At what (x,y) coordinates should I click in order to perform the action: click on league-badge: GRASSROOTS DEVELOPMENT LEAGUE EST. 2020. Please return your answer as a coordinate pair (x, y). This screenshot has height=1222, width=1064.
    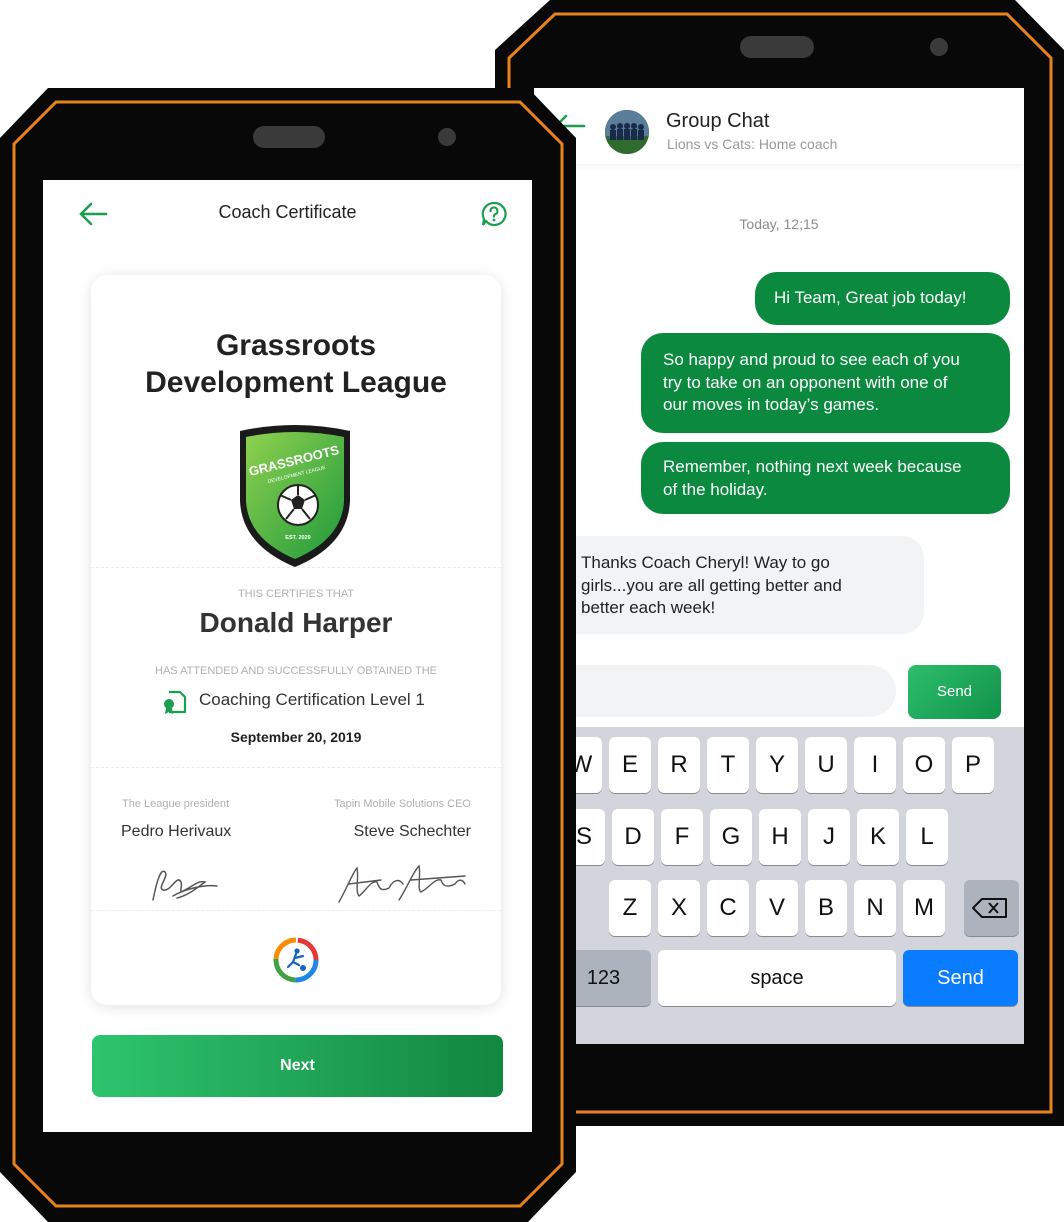
    Looking at the image, I should click on (295, 496).